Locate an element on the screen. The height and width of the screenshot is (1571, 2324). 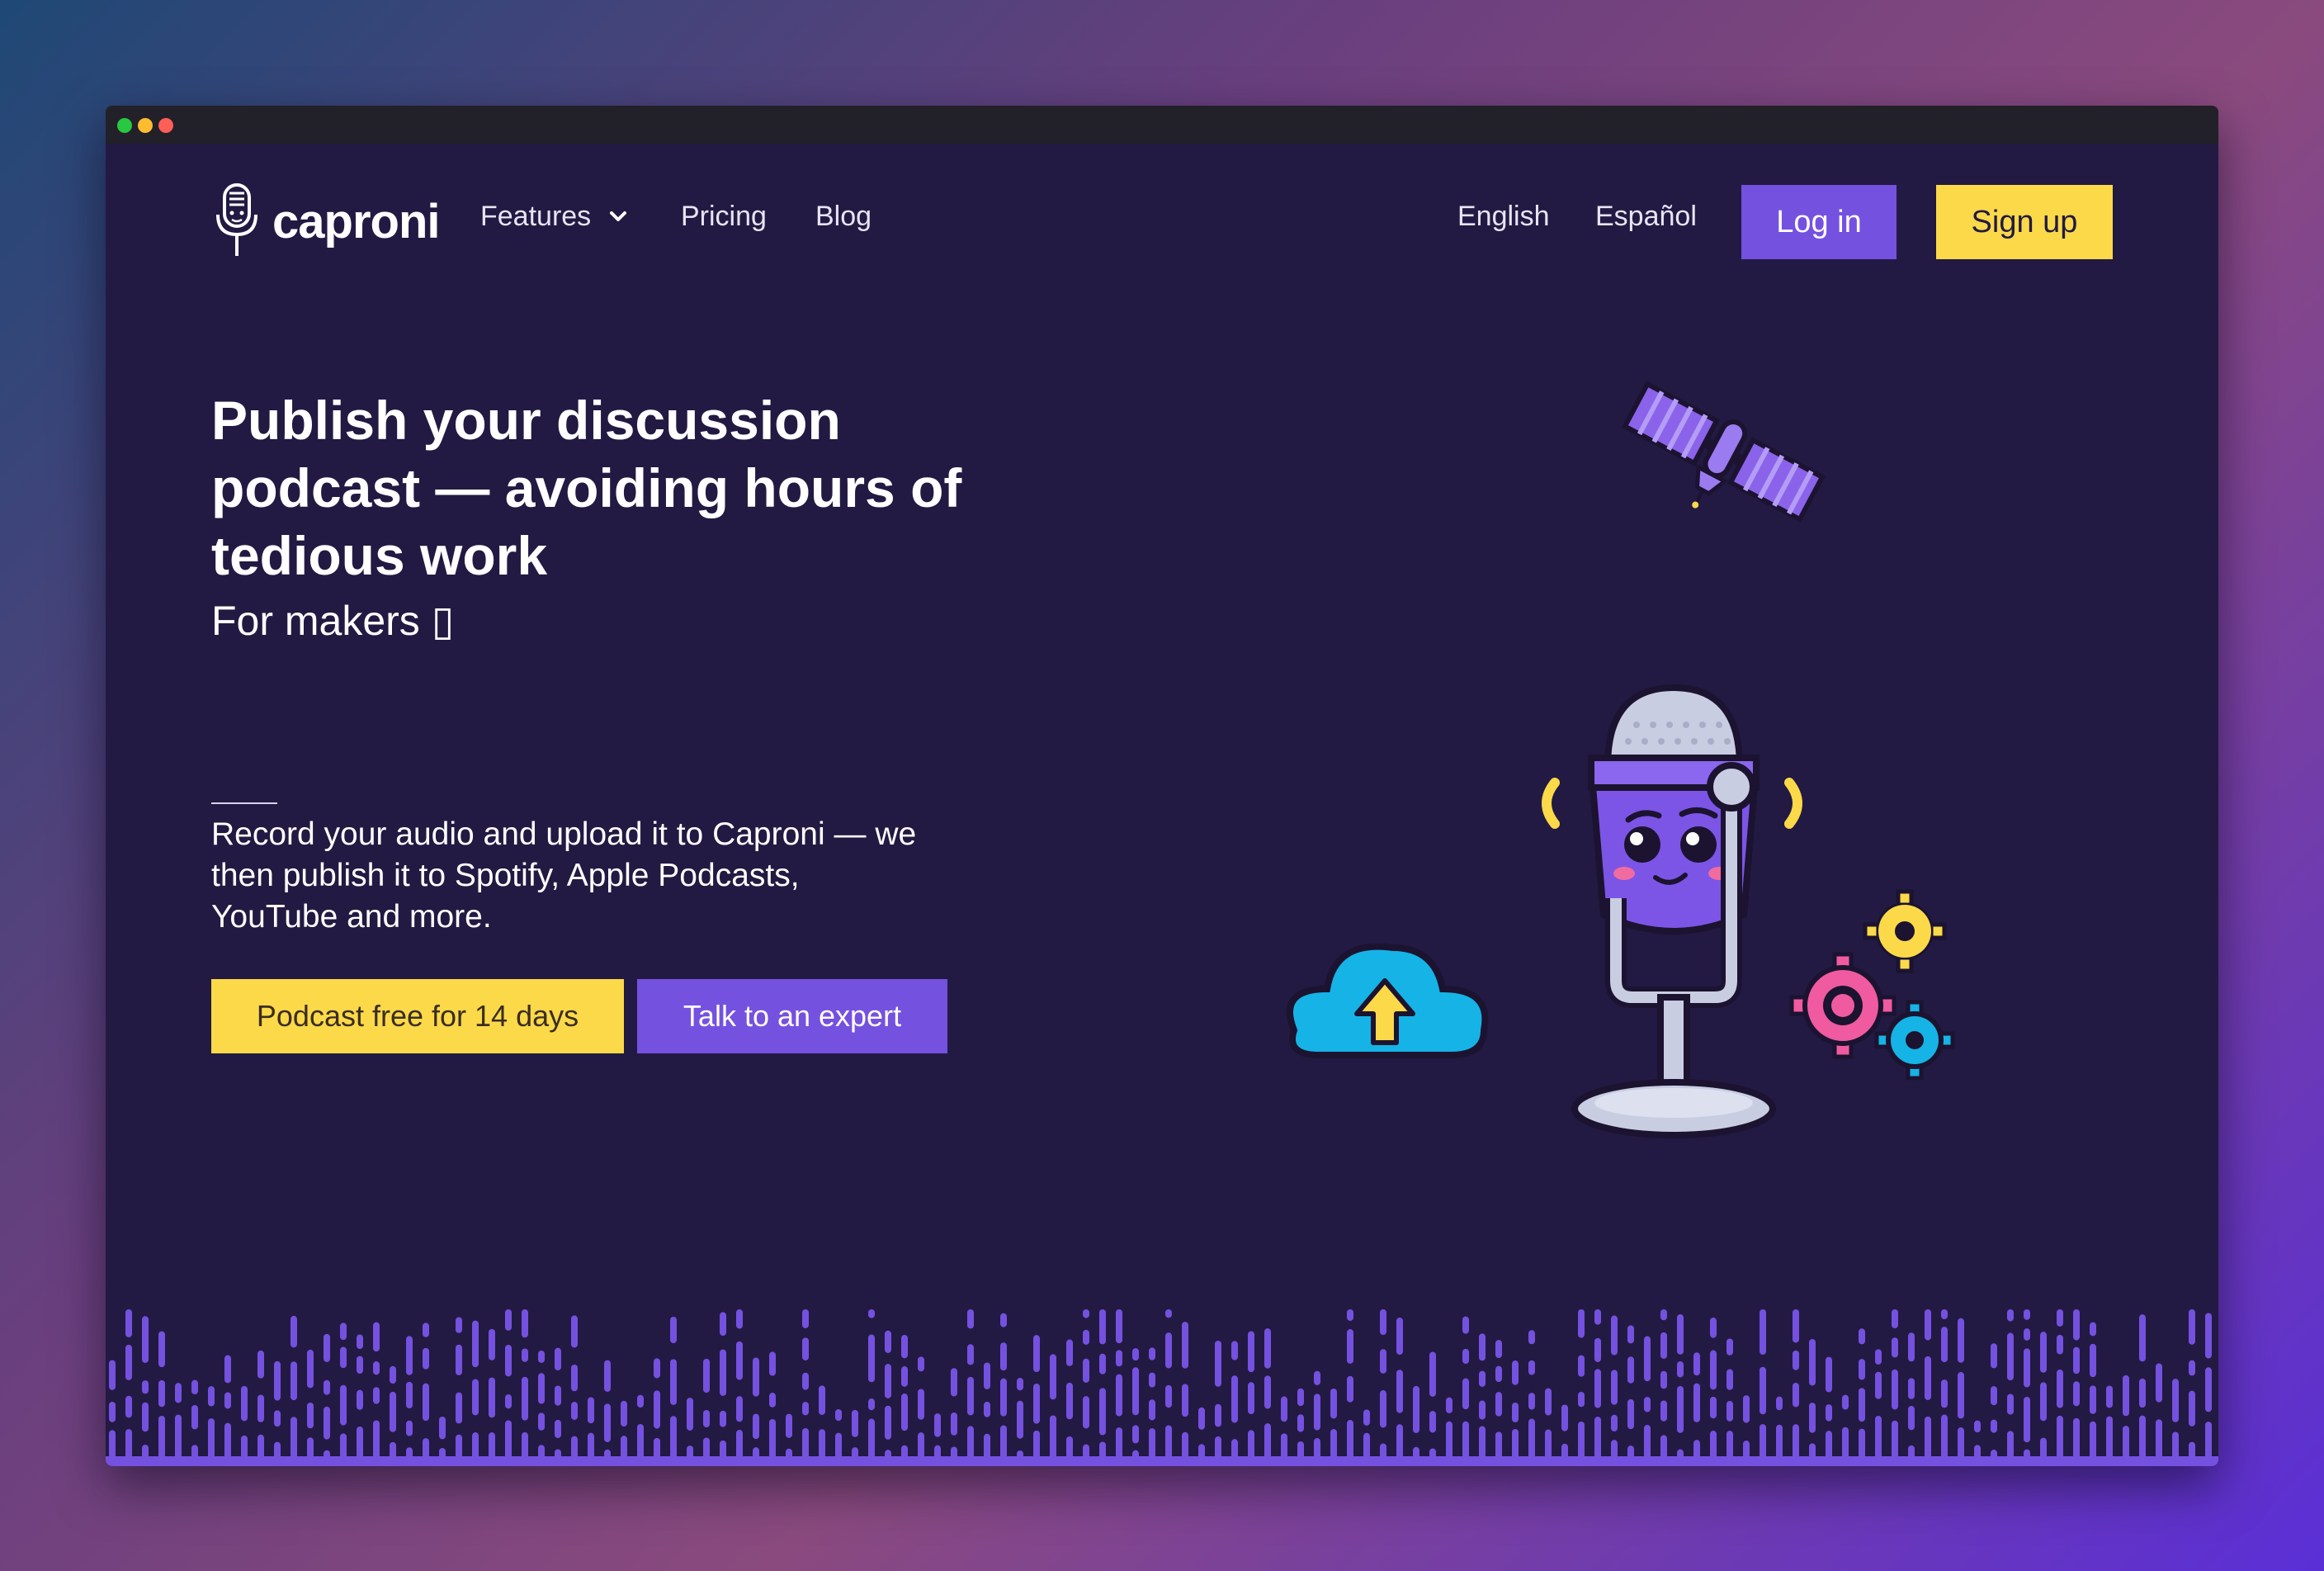
logo-link: caproni is located at coordinates (332, 221).